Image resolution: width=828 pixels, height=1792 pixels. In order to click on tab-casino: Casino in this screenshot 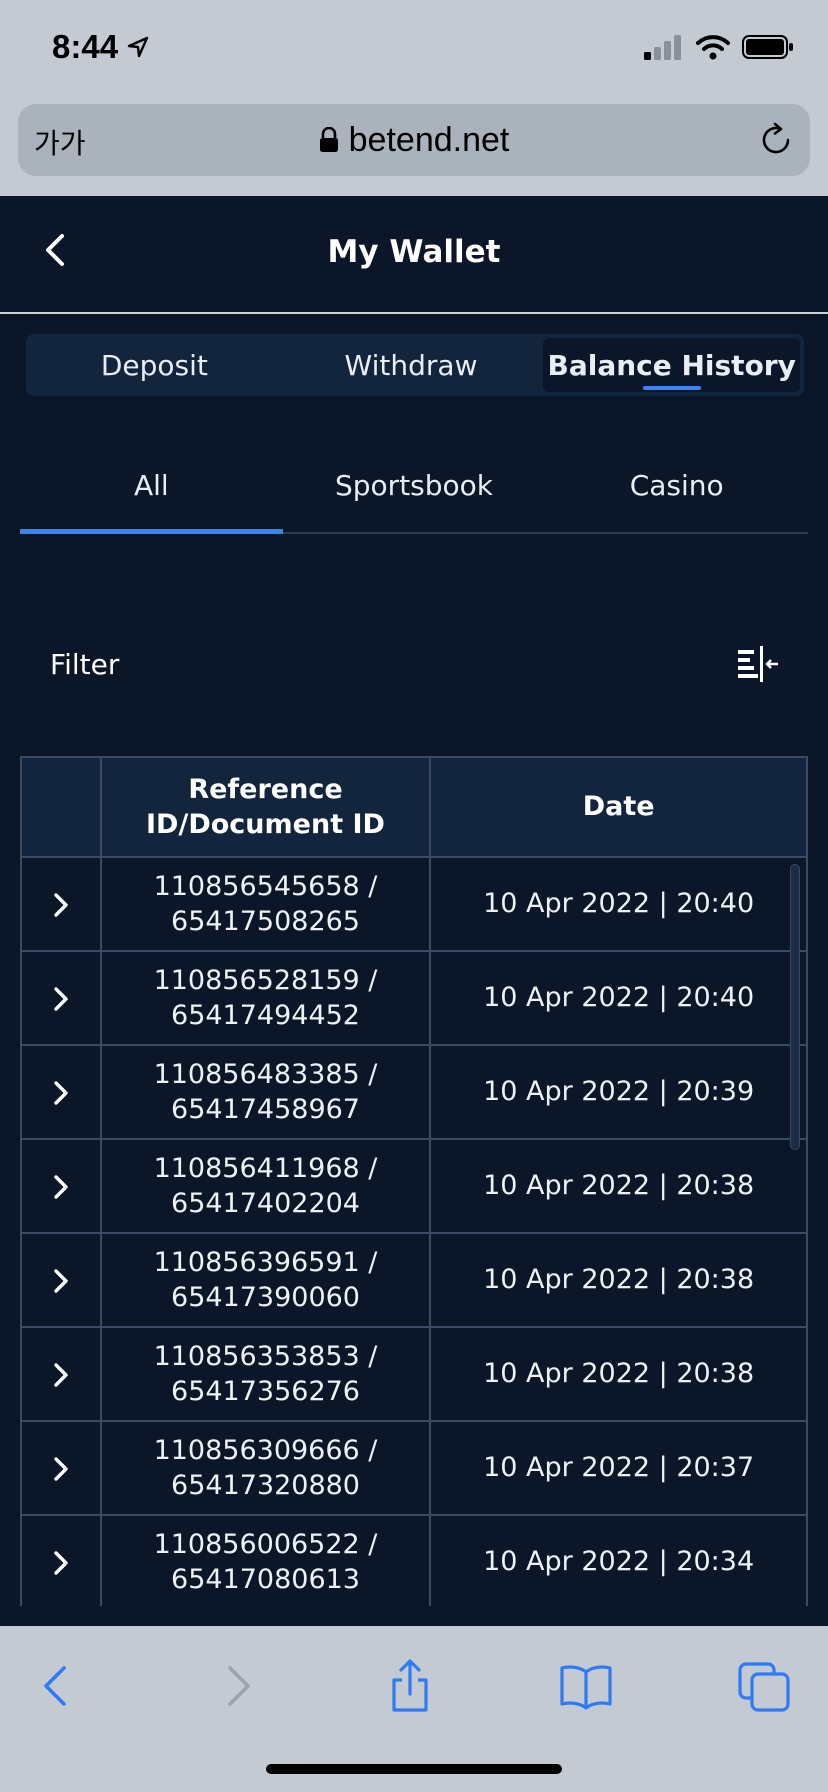, I will do `click(676, 485)`.